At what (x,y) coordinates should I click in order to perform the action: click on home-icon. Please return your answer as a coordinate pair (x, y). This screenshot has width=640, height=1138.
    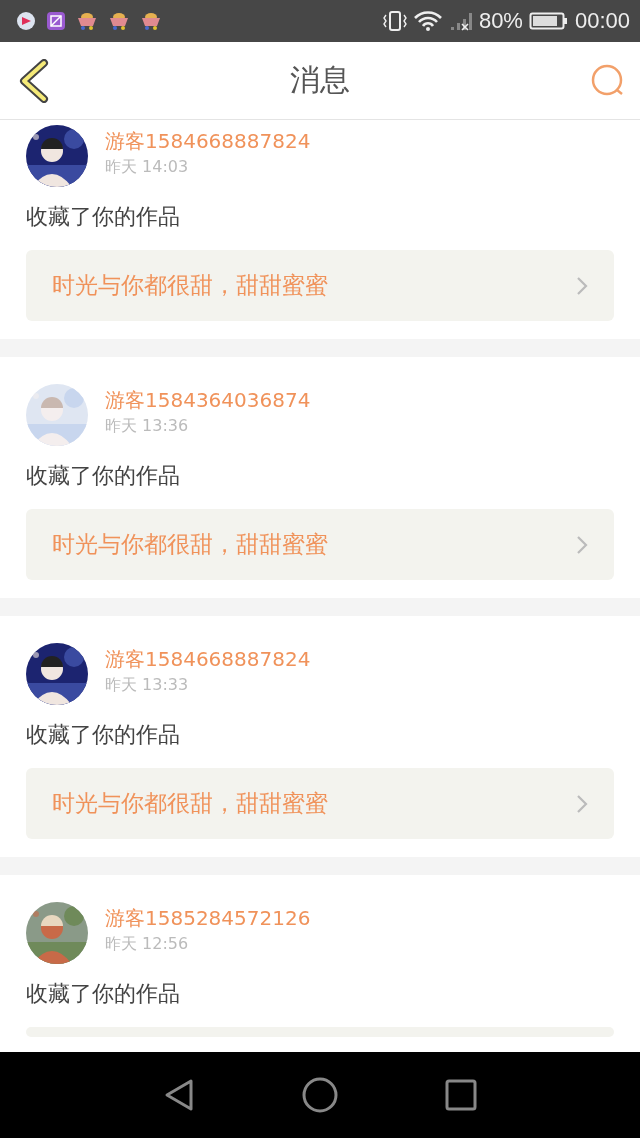
    Looking at the image, I should click on (320, 1095).